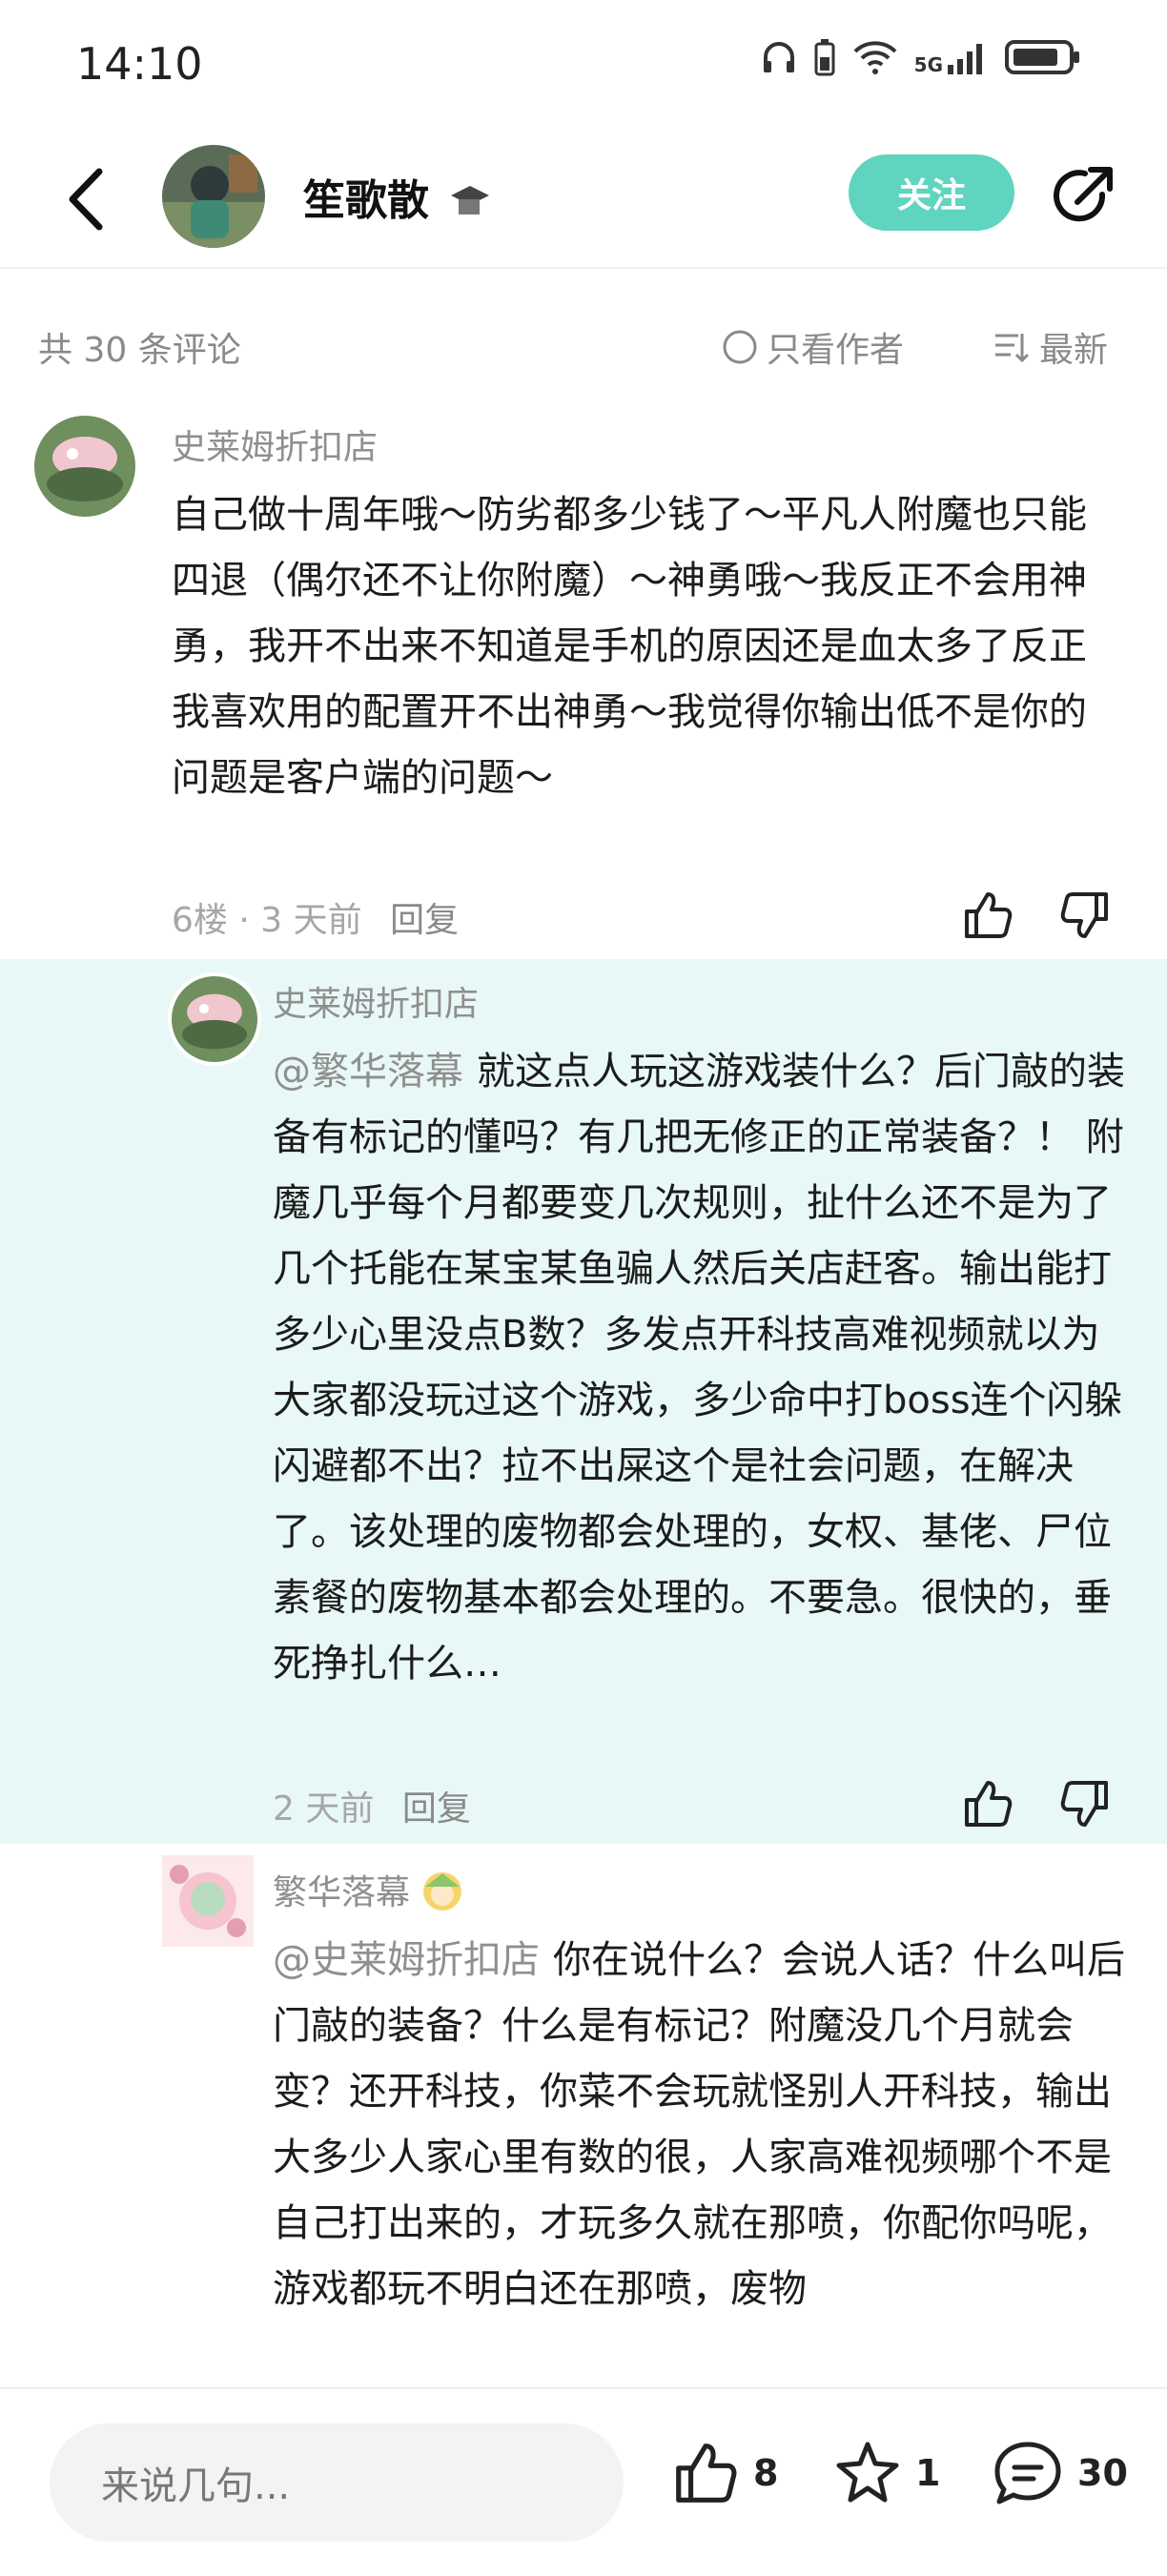  I want to click on battery-saver-icon, so click(824, 57).